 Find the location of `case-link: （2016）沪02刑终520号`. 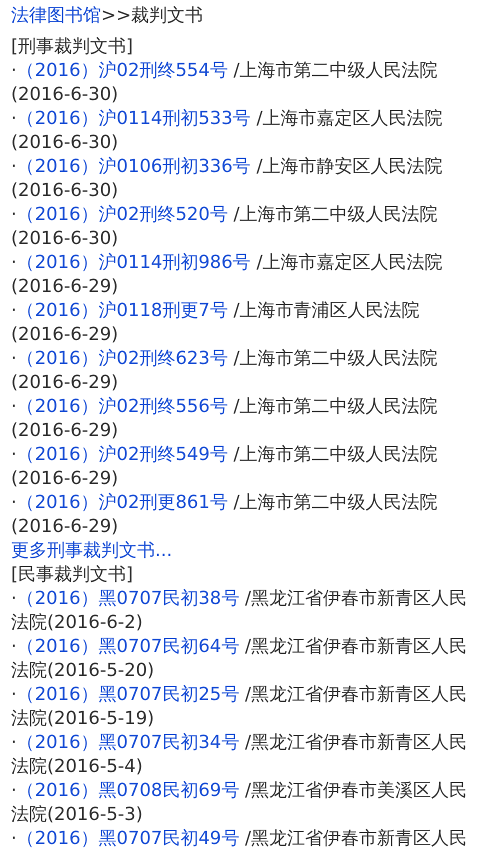

case-link: （2016）沪02刑终520号 is located at coordinates (122, 214).